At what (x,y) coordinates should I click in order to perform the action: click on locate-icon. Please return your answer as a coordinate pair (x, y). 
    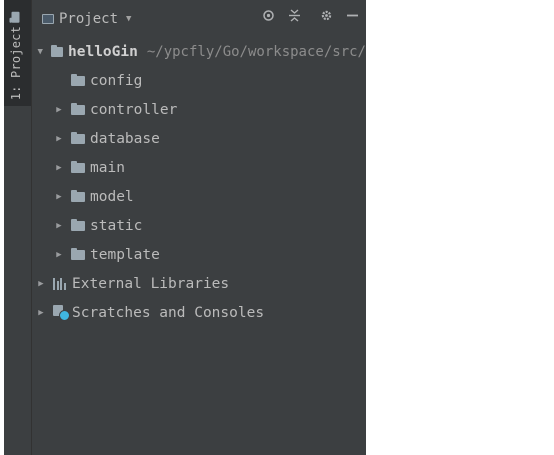
    Looking at the image, I should click on (268, 15).